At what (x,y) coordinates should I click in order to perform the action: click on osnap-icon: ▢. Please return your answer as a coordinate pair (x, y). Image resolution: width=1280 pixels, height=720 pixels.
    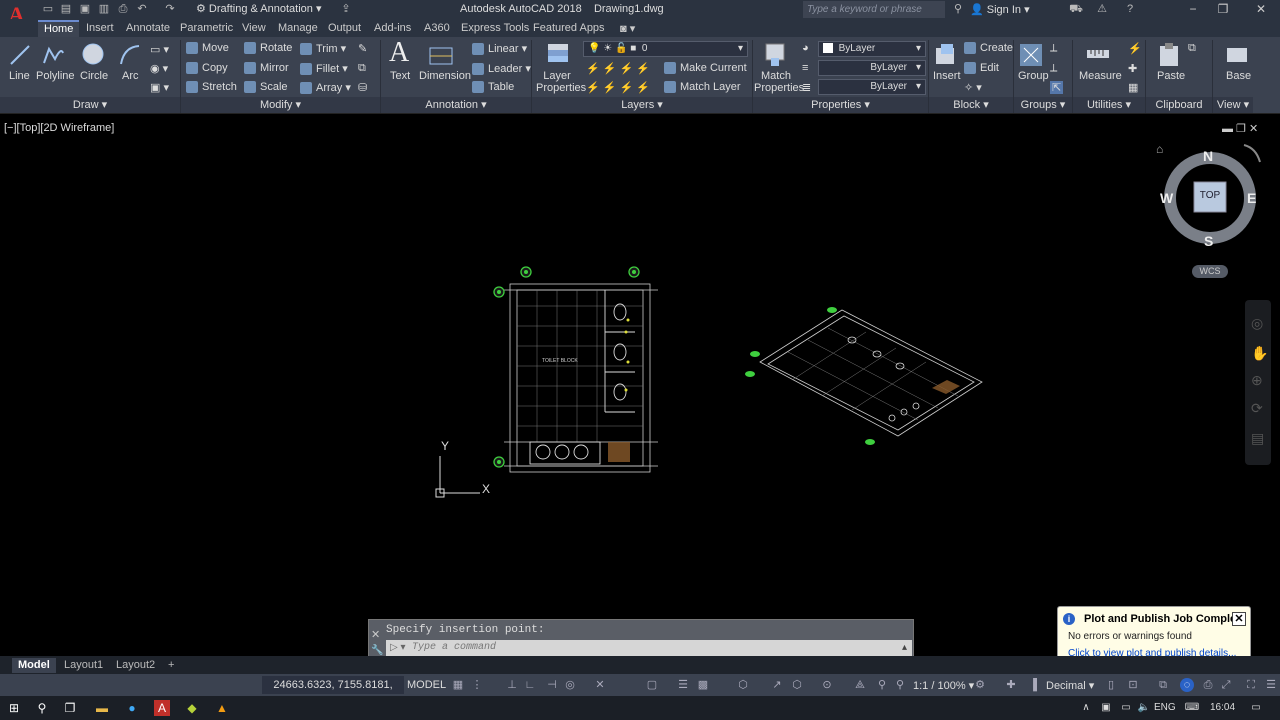
    Looking at the image, I should click on (652, 685).